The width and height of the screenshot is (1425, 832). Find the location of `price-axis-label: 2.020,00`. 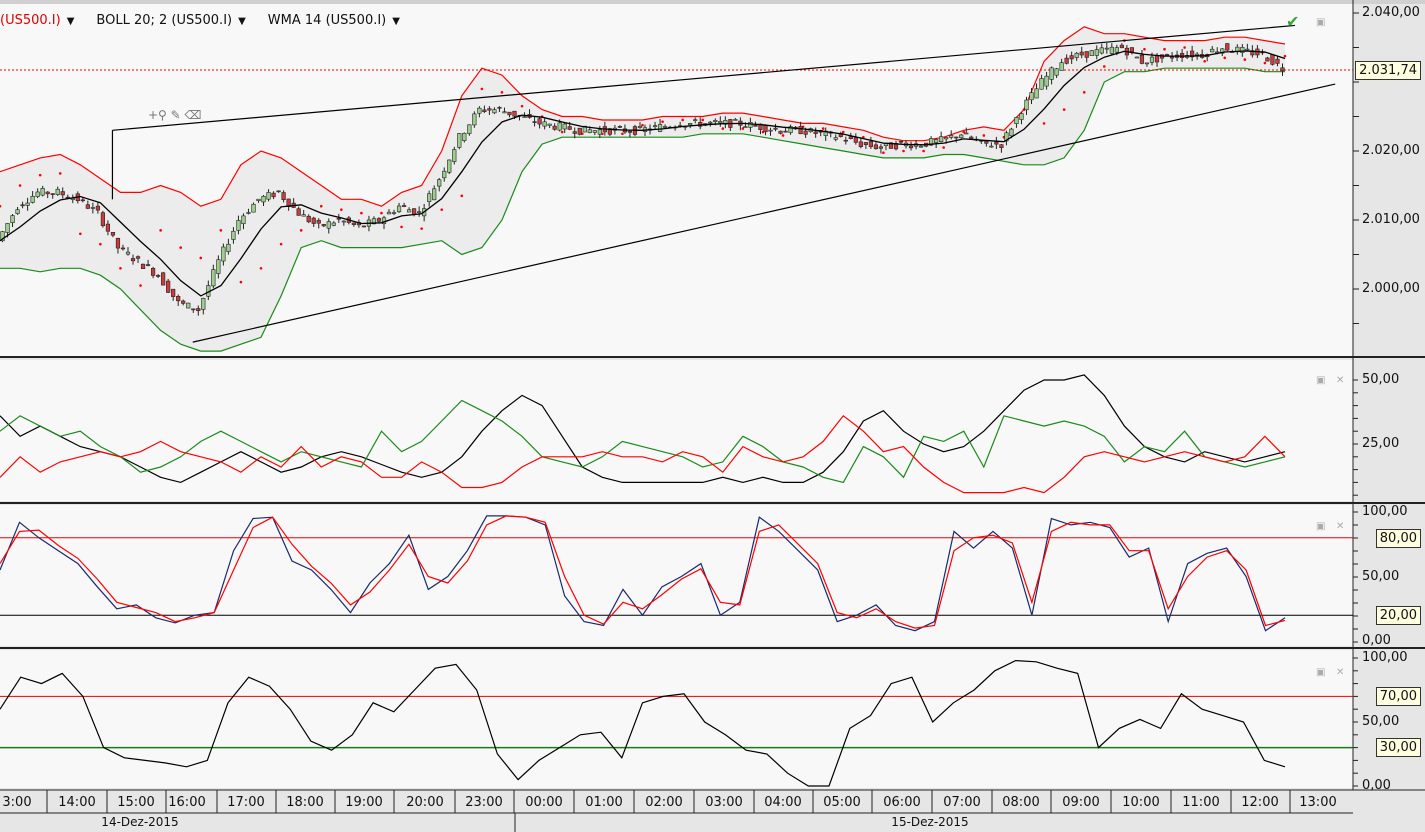

price-axis-label: 2.020,00 is located at coordinates (1391, 150).